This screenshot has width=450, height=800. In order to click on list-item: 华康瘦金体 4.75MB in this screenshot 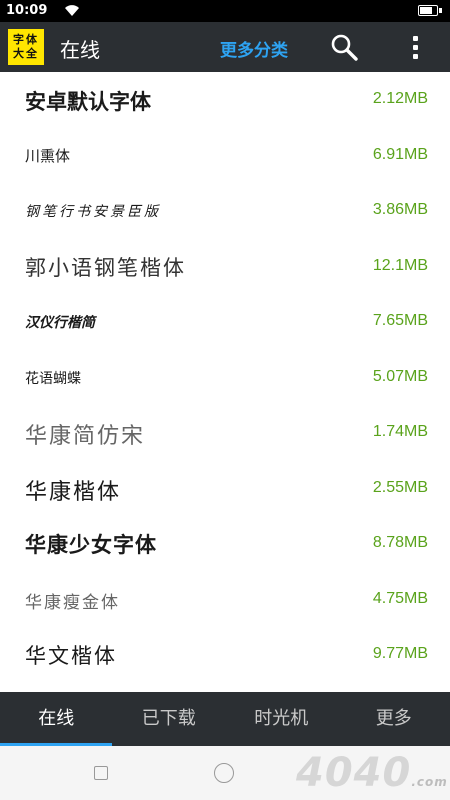, I will do `click(225, 600)`.